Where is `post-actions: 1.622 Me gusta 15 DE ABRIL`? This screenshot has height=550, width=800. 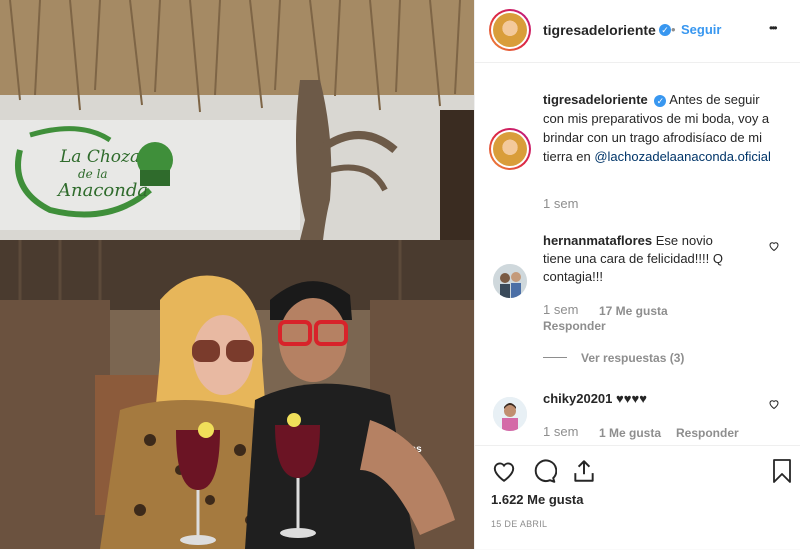
post-actions: 1.622 Me gusta 15 DE ABRIL is located at coordinates (637, 497).